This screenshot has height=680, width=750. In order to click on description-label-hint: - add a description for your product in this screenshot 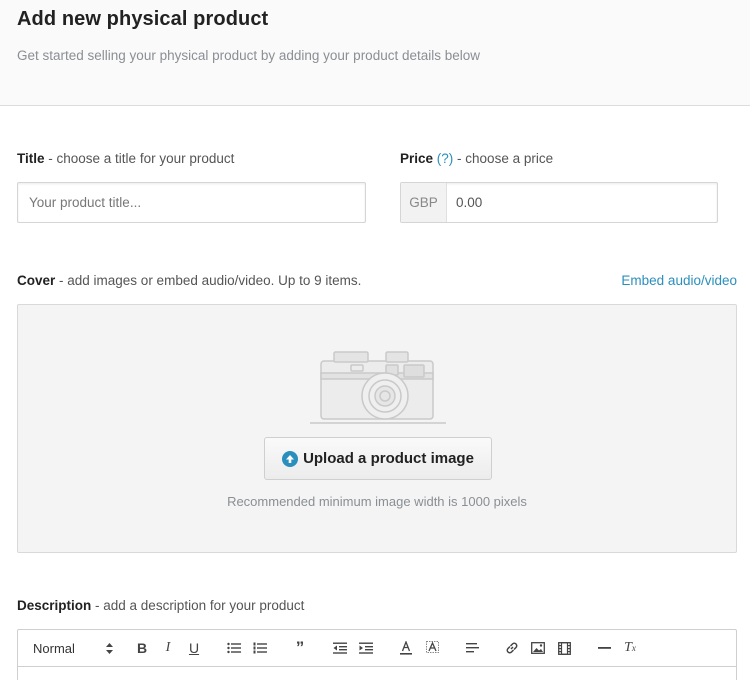, I will do `click(198, 605)`.